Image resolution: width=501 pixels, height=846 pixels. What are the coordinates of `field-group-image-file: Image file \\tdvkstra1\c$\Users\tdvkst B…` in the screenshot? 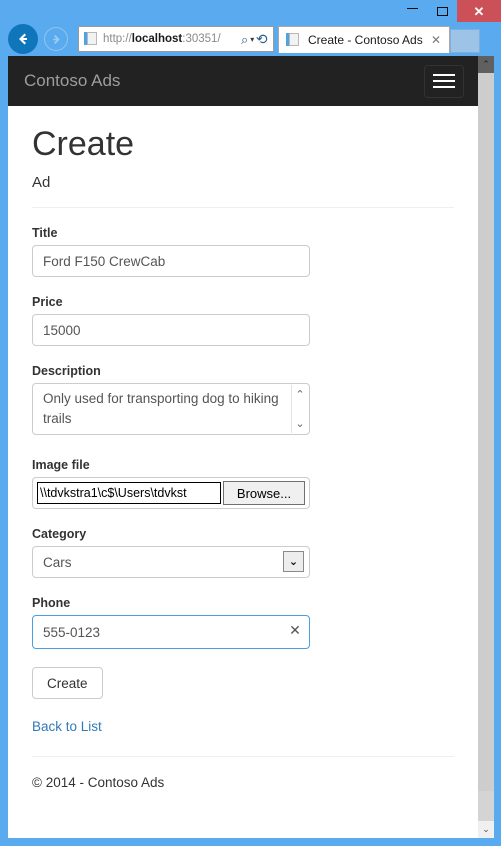 It's located at (243, 483).